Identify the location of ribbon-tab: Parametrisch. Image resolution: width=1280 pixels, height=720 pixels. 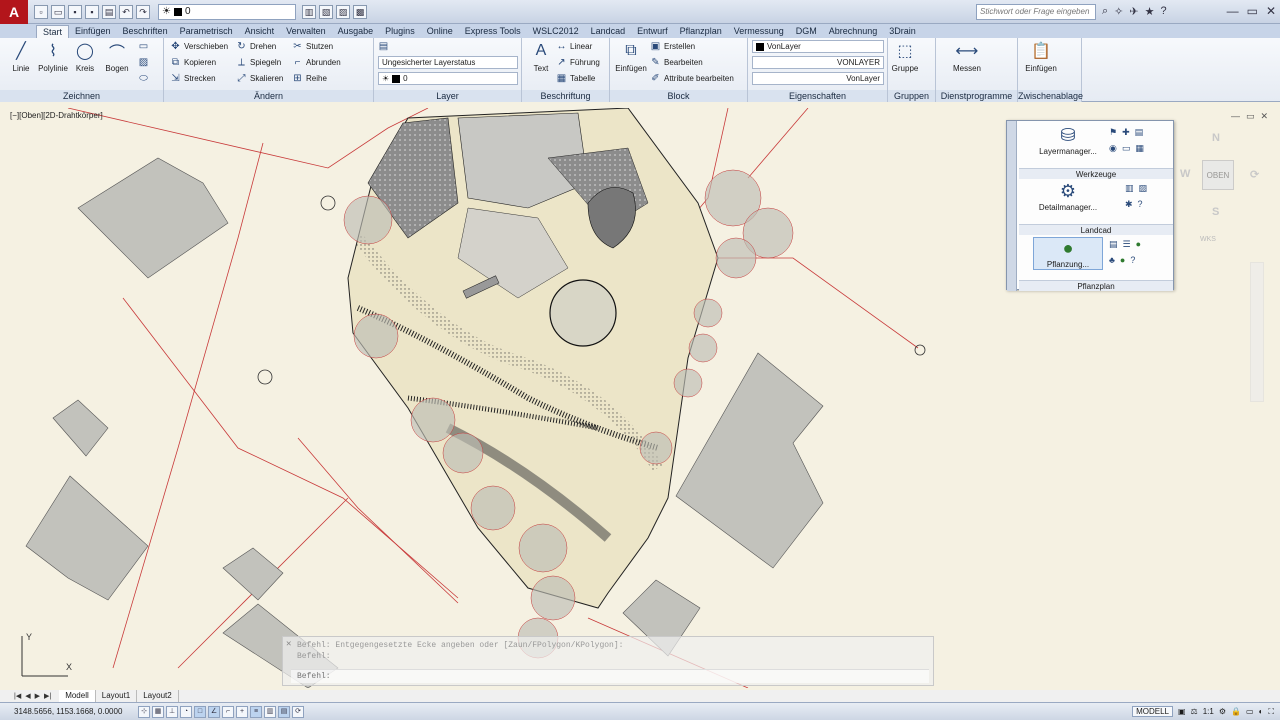
(206, 31).